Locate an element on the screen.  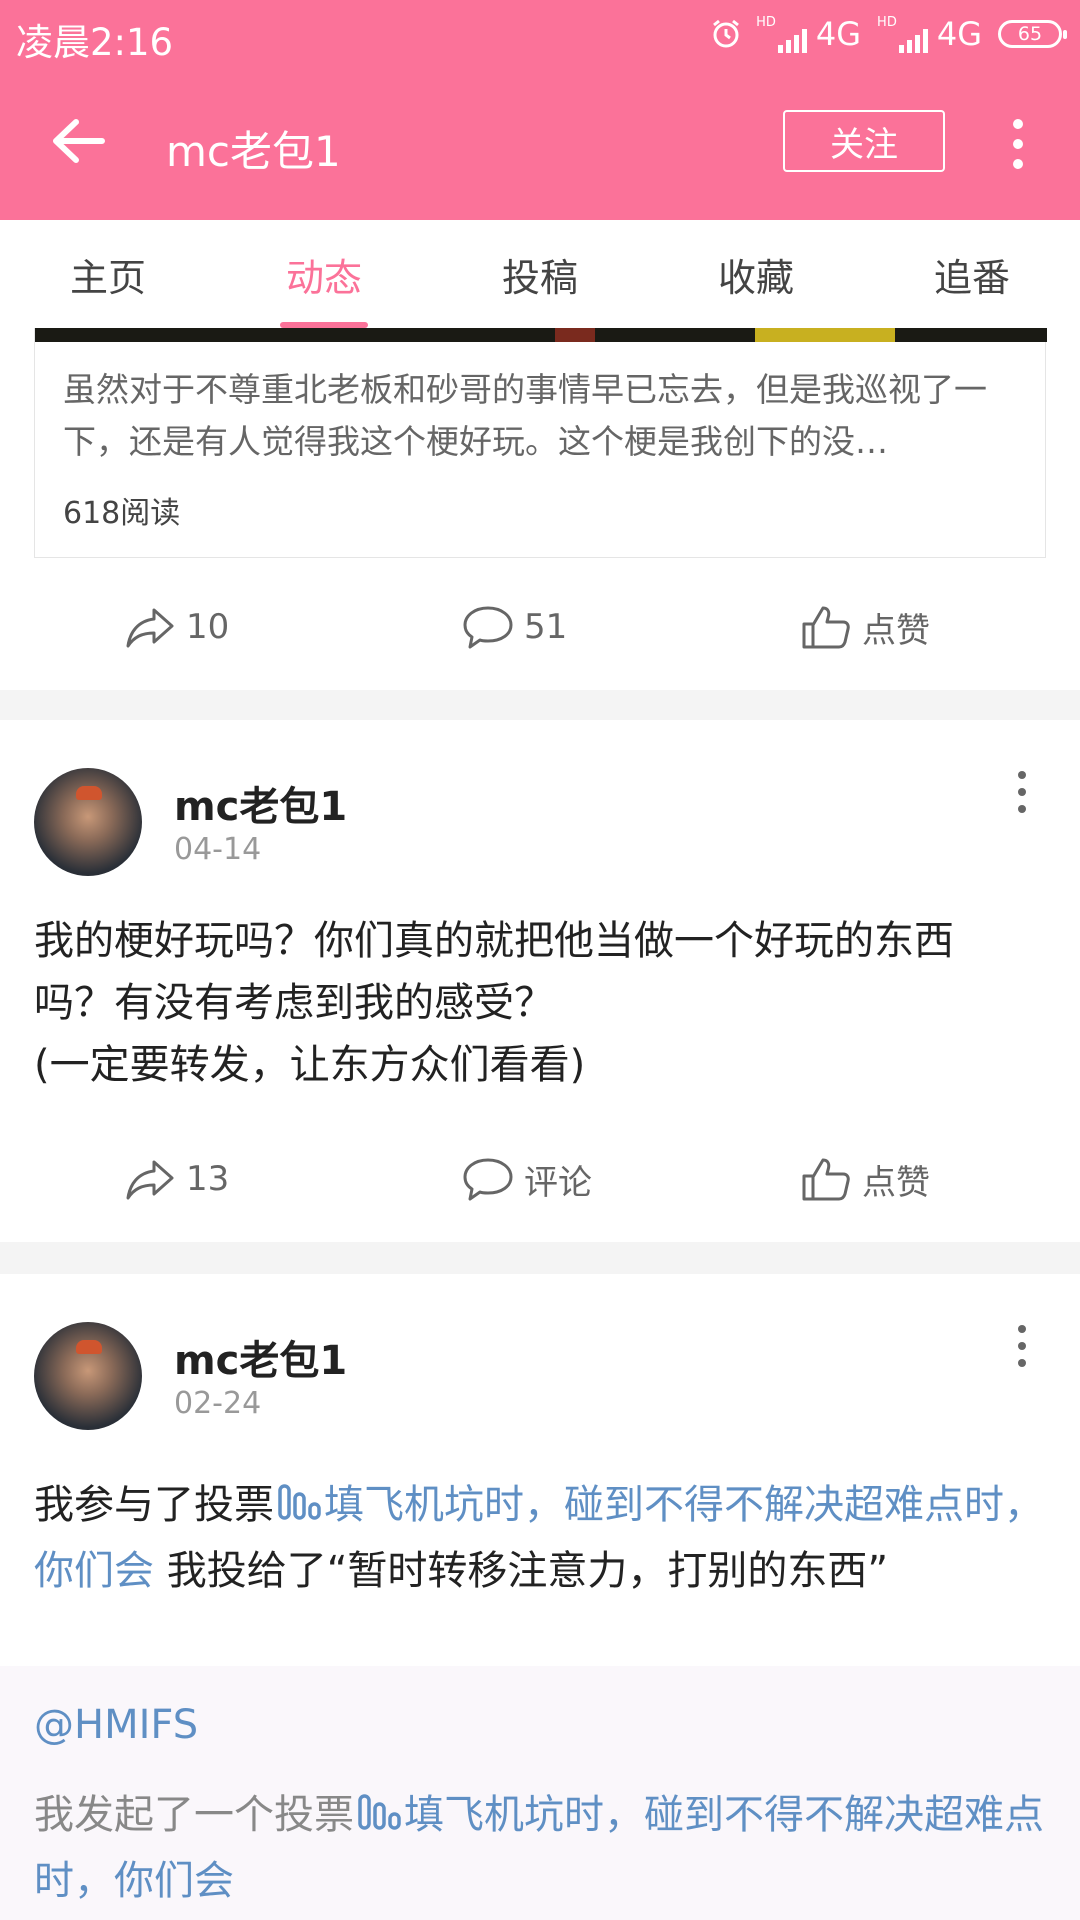
comment-label: 评论 is located at coordinates (558, 1182).